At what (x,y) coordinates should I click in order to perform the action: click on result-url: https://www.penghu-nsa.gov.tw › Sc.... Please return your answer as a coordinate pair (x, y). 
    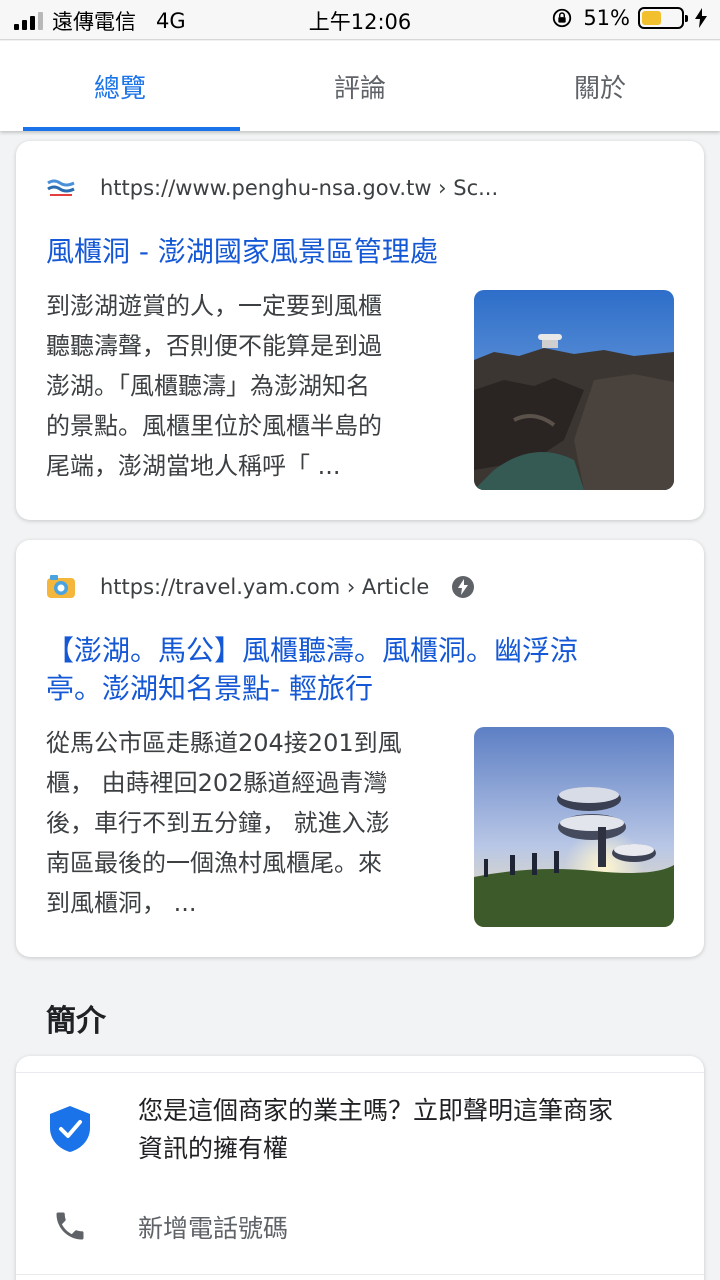
    Looking at the image, I should click on (299, 188).